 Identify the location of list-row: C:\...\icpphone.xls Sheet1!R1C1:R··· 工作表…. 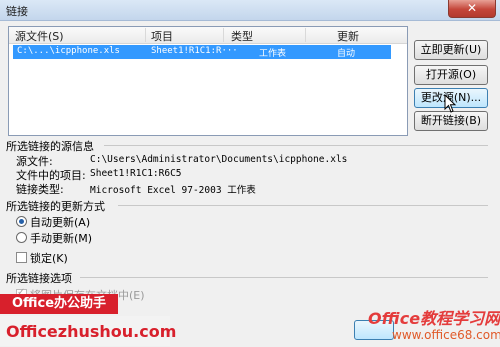
(202, 52).